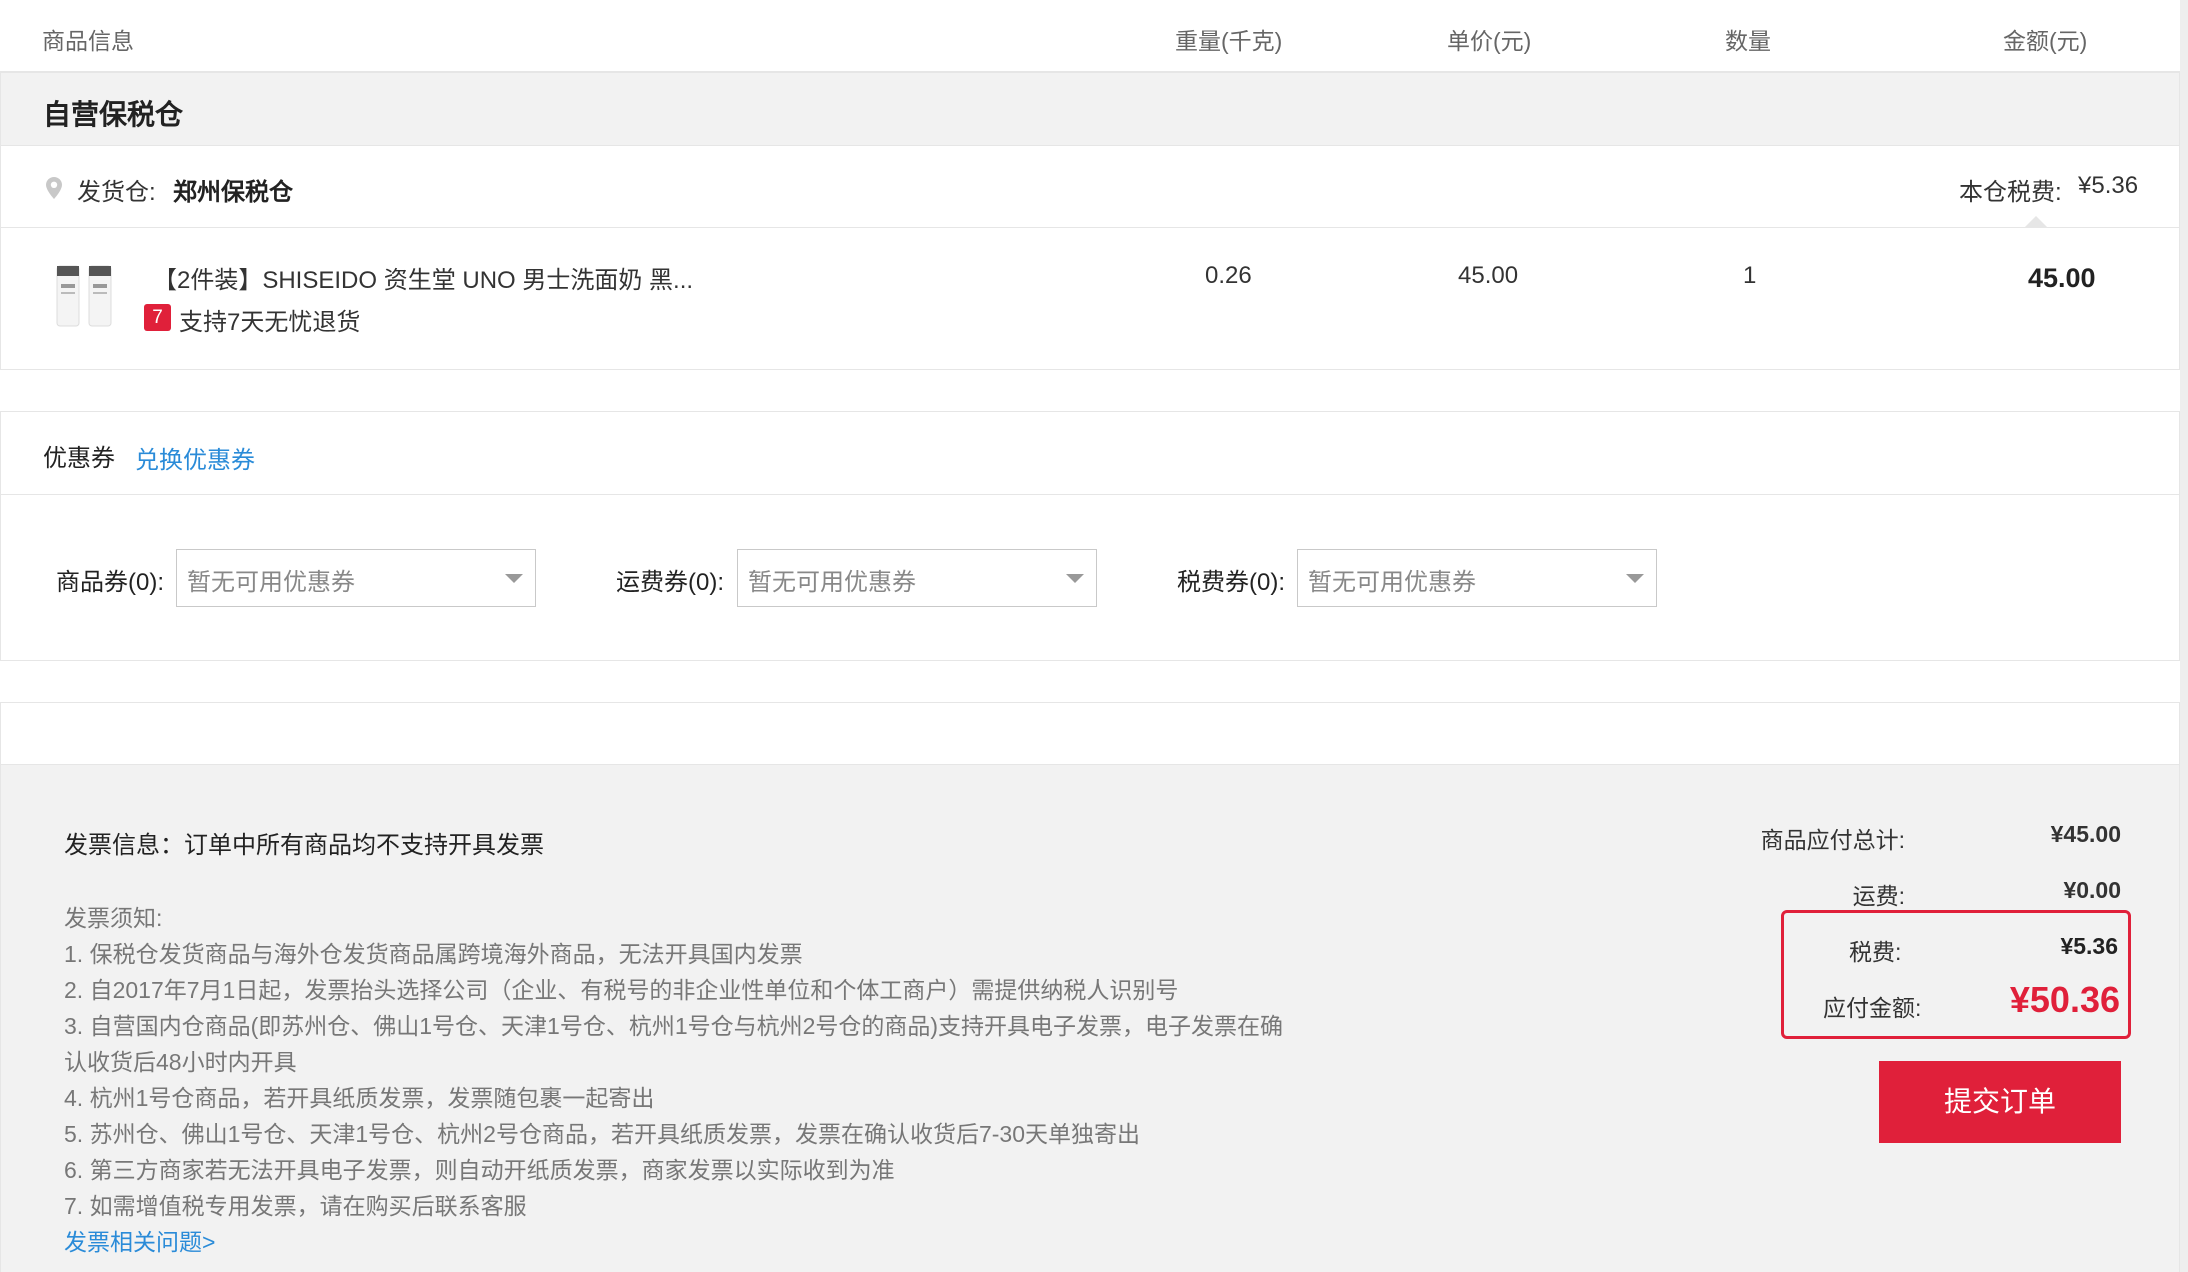 Image resolution: width=2188 pixels, height=1272 pixels. I want to click on product-weight: 0.26, so click(1228, 275).